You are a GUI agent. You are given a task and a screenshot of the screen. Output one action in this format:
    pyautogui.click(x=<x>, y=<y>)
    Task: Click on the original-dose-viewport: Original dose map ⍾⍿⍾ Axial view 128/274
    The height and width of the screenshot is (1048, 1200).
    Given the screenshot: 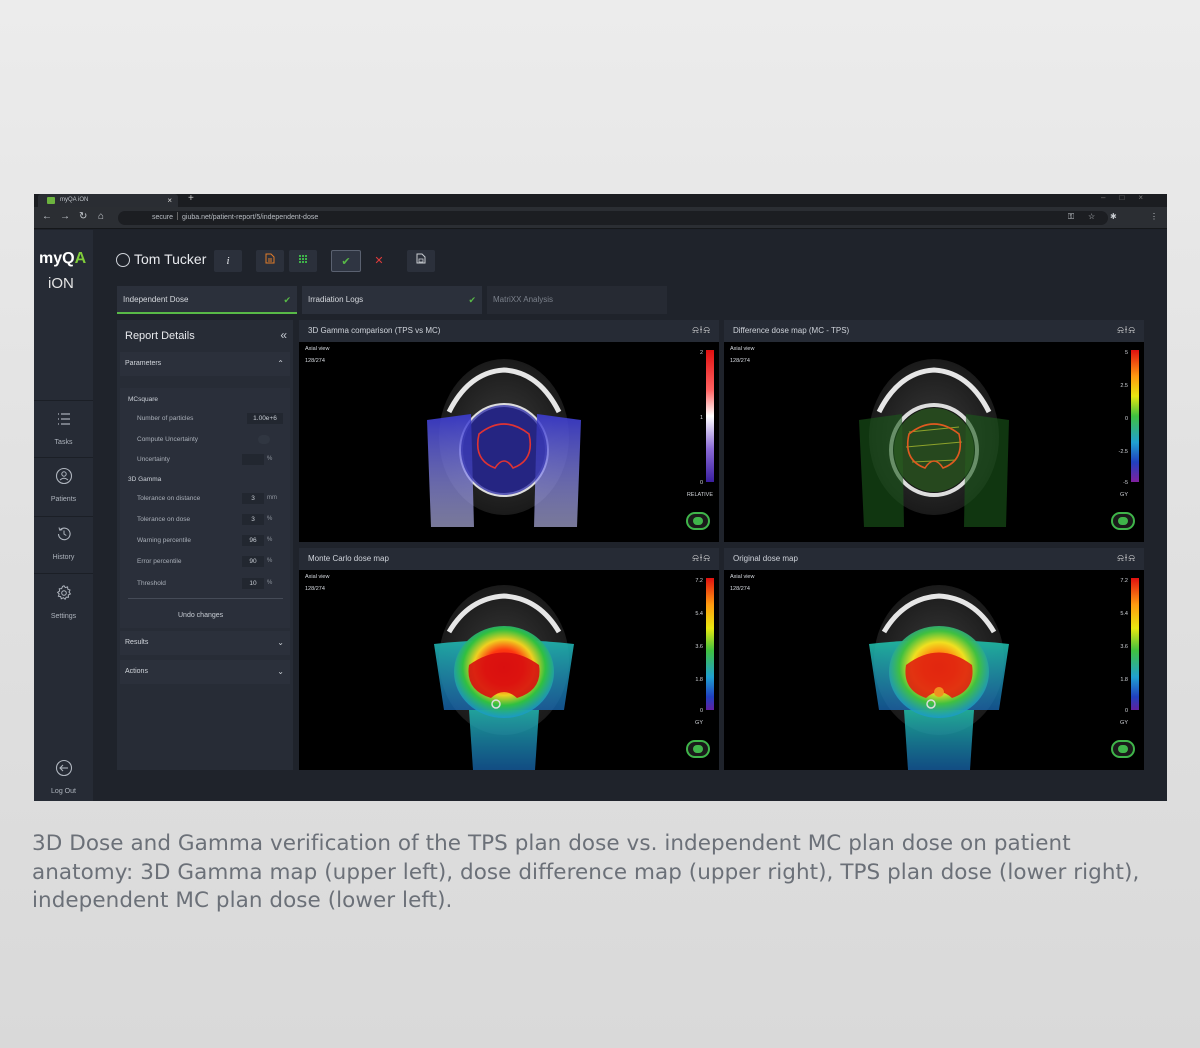 What is the action you would take?
    pyautogui.click(x=934, y=659)
    